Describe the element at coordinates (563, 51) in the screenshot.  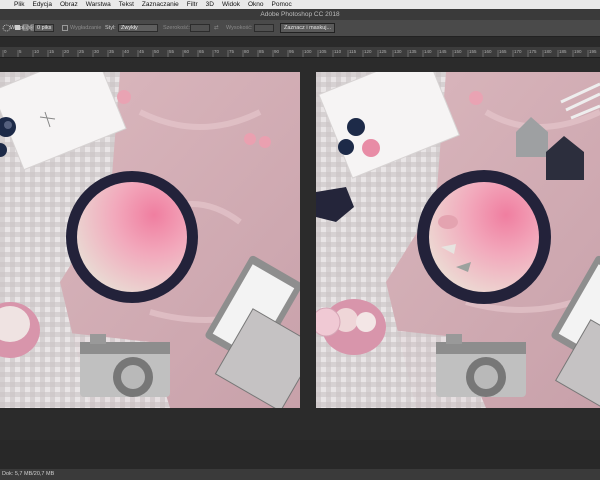
I see `ruler-tick-label: 185` at that location.